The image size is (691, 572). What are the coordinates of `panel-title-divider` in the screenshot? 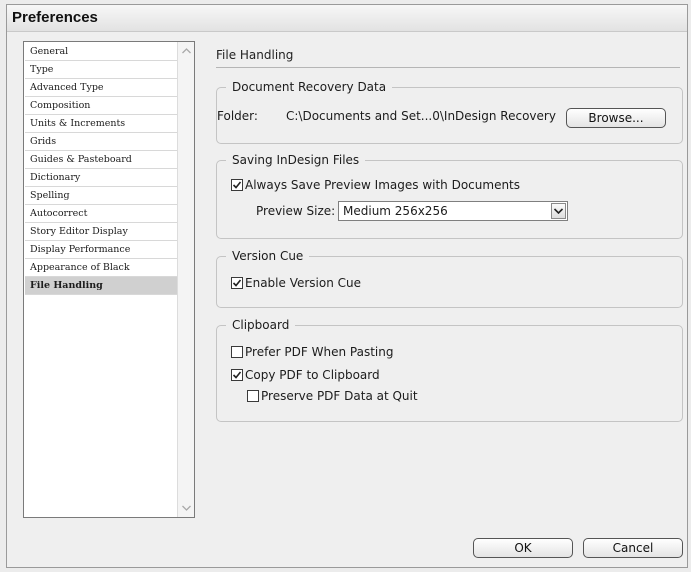 It's located at (448, 67).